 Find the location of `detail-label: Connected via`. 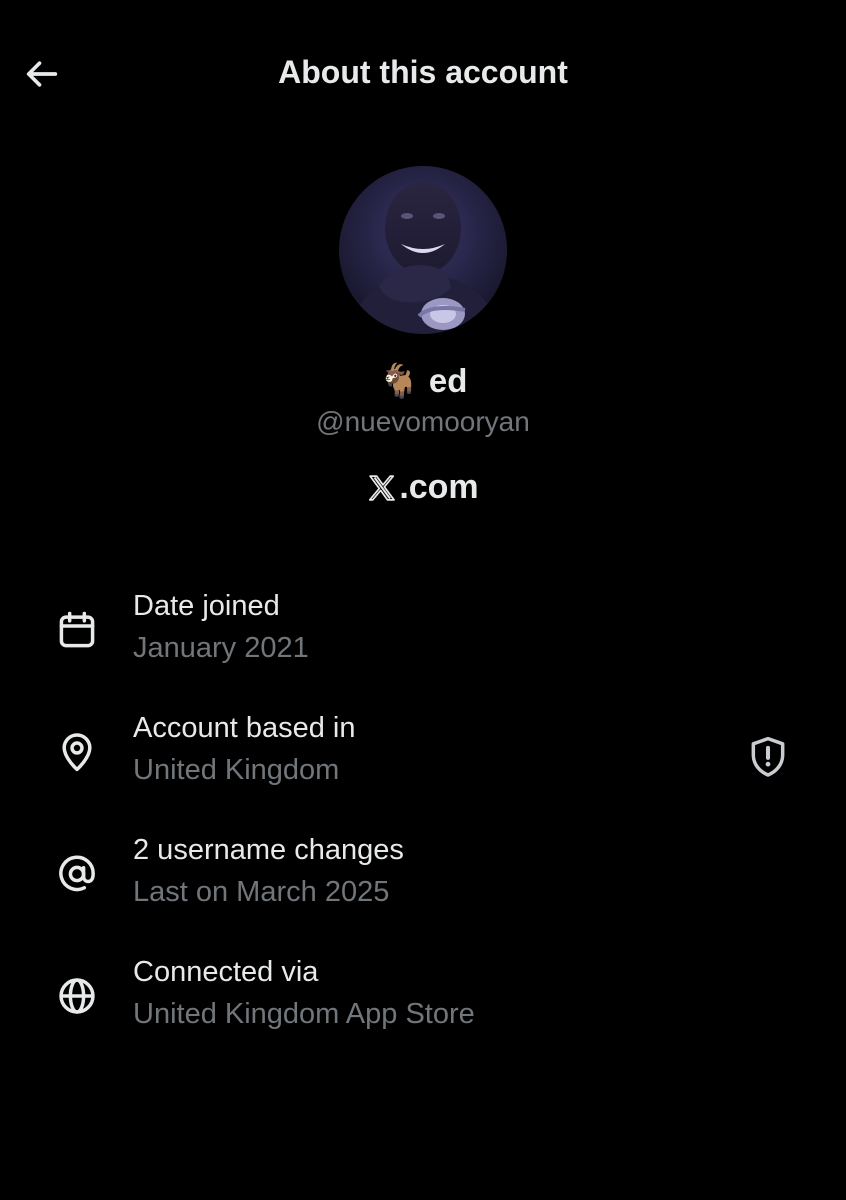

detail-label: Connected via is located at coordinates (226, 972).